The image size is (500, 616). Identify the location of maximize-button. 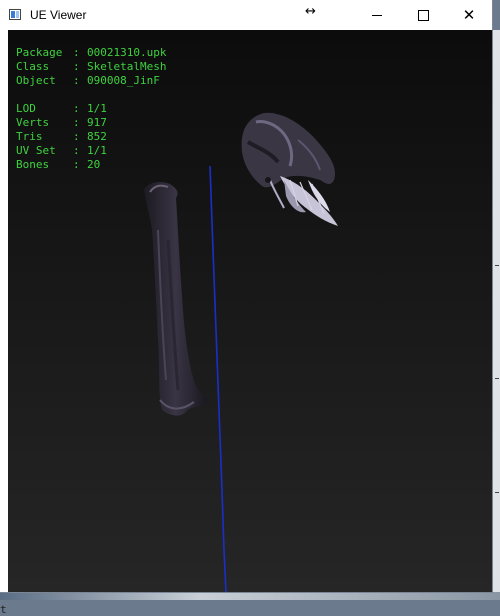
(423, 15).